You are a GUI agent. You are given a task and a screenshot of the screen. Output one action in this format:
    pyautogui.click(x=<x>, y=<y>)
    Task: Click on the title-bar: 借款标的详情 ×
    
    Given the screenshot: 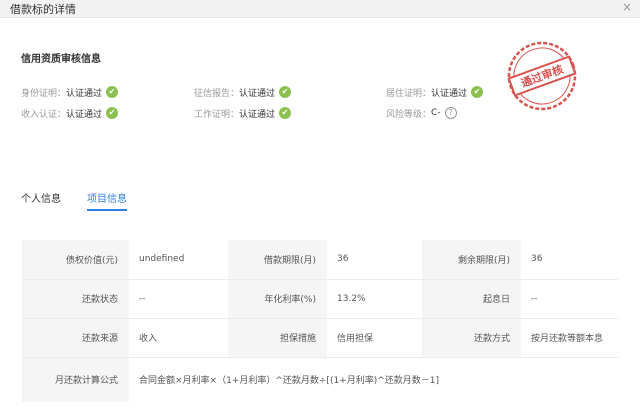 What is the action you would take?
    pyautogui.click(x=320, y=9)
    